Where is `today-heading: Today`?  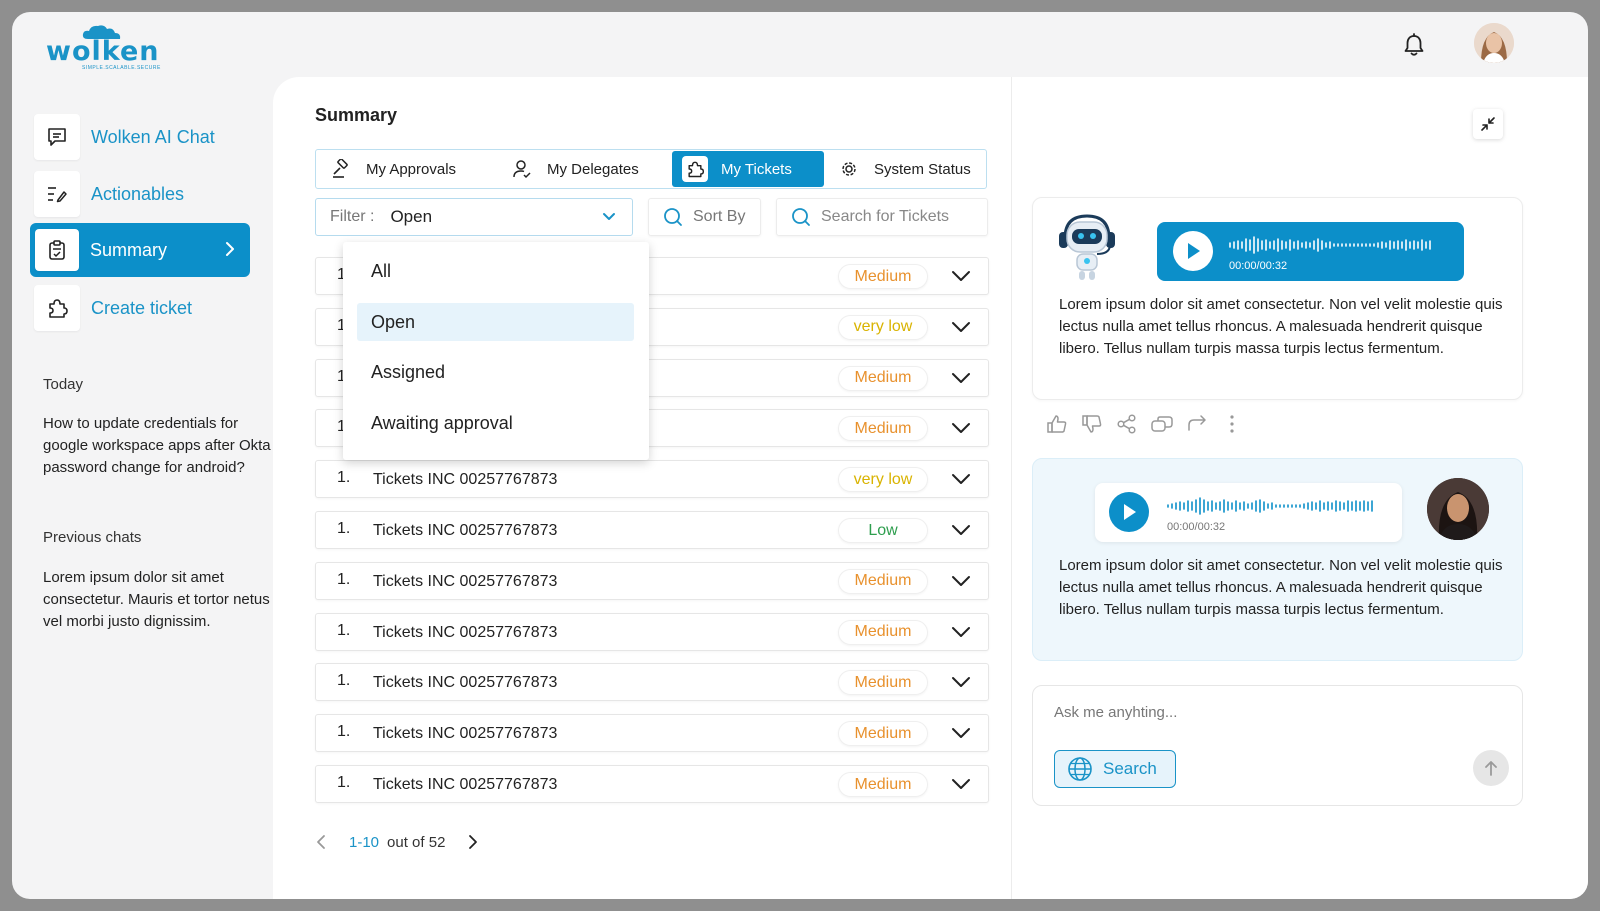
today-heading: Today is located at coordinates (63, 384).